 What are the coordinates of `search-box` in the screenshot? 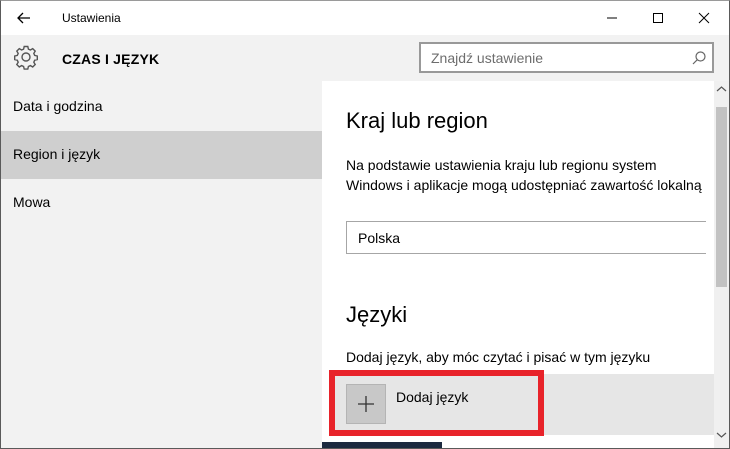 It's located at (566, 57).